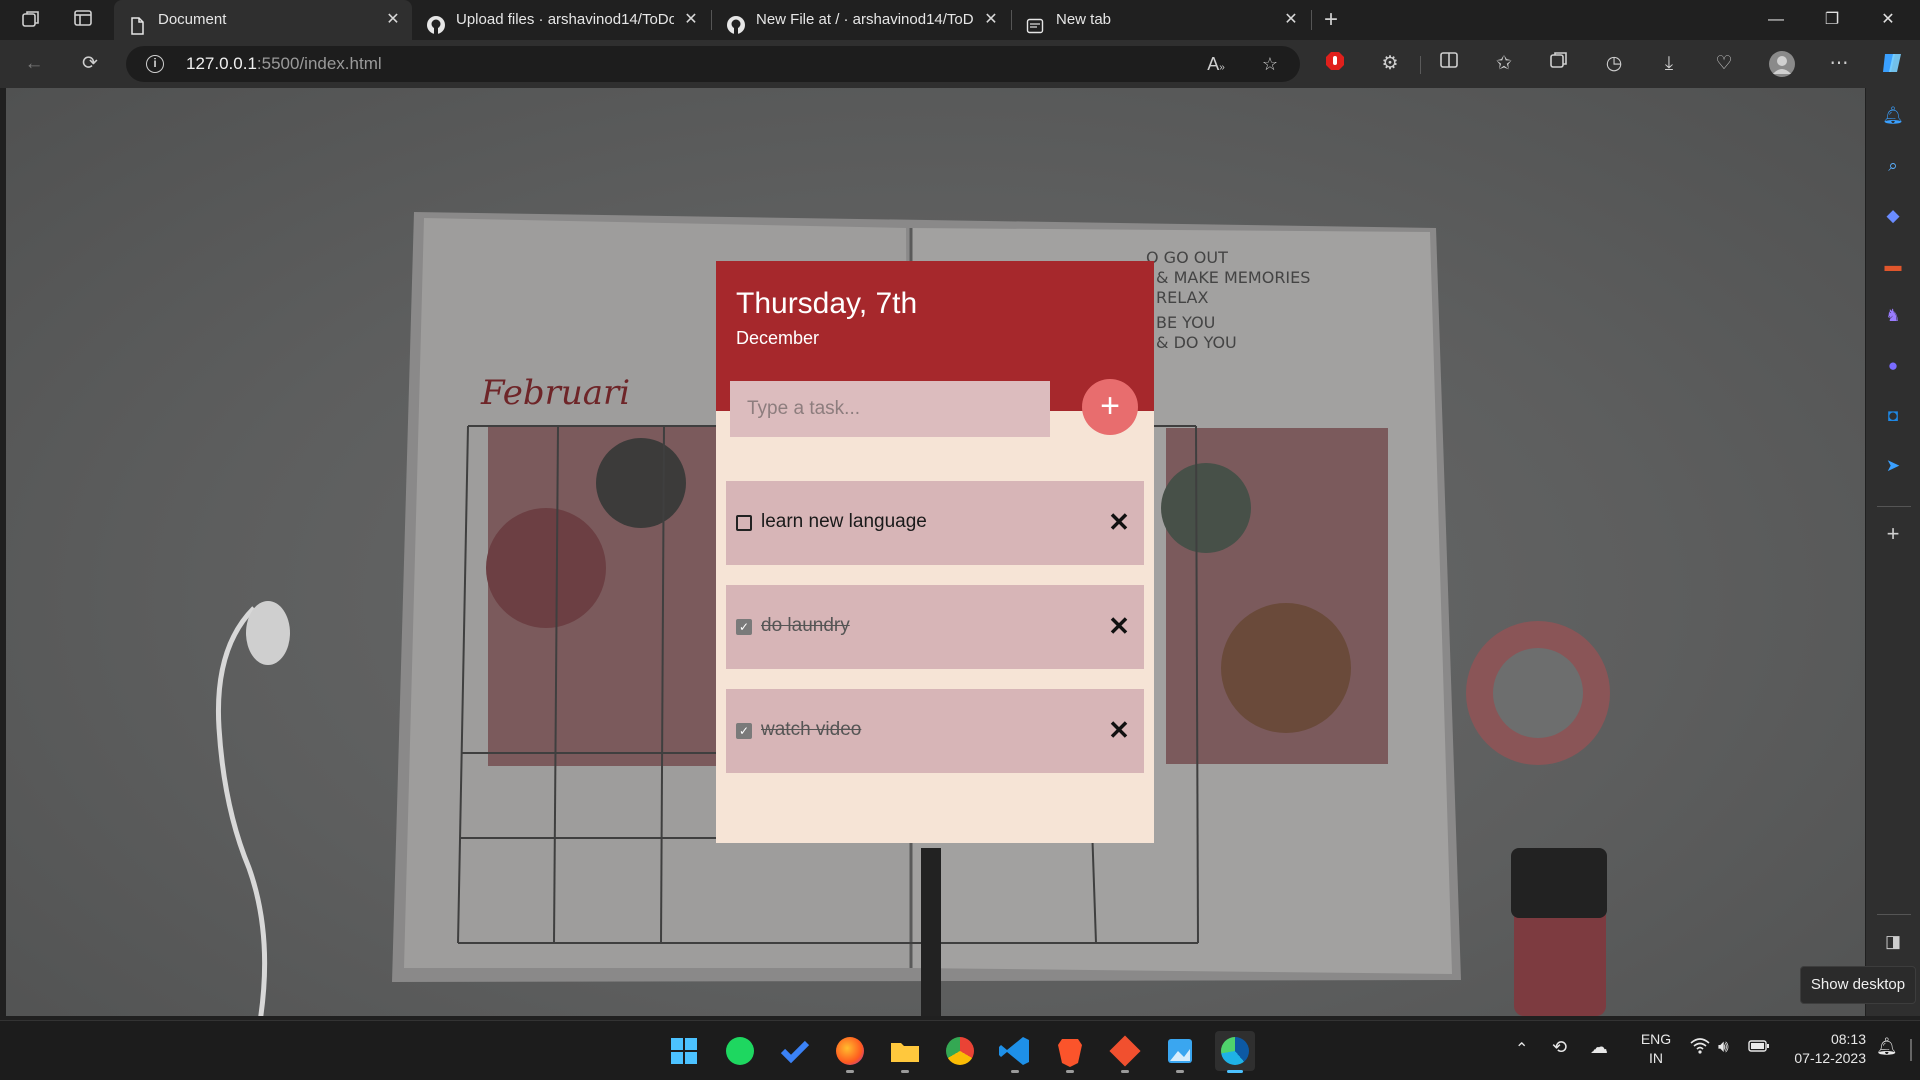 This screenshot has height=1080, width=1920. What do you see at coordinates (1893, 216) in the screenshot?
I see `shopping-tag-icon: ◆` at bounding box center [1893, 216].